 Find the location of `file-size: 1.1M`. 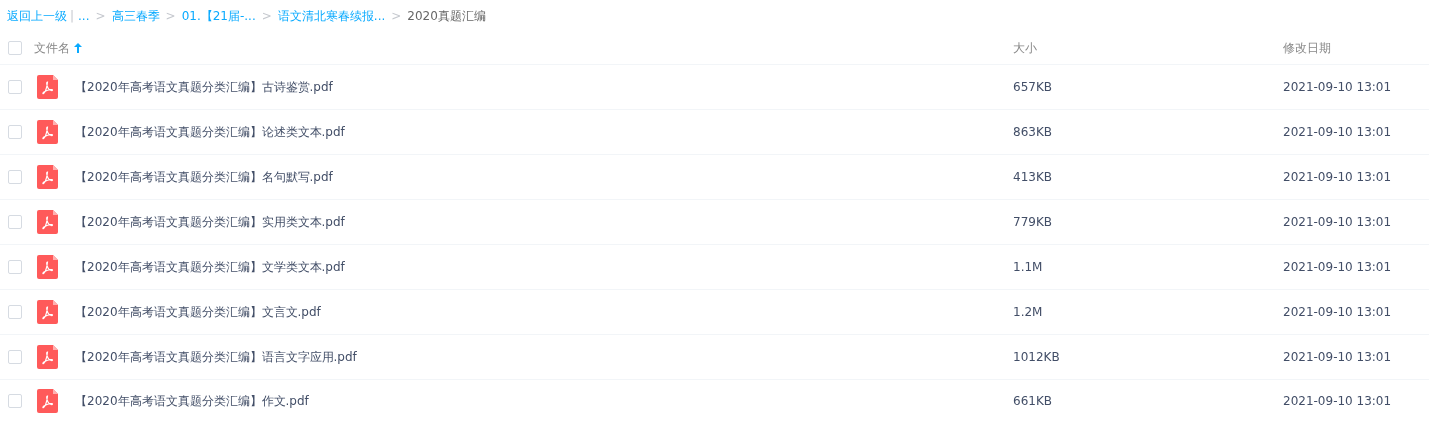

file-size: 1.1M is located at coordinates (1028, 267).